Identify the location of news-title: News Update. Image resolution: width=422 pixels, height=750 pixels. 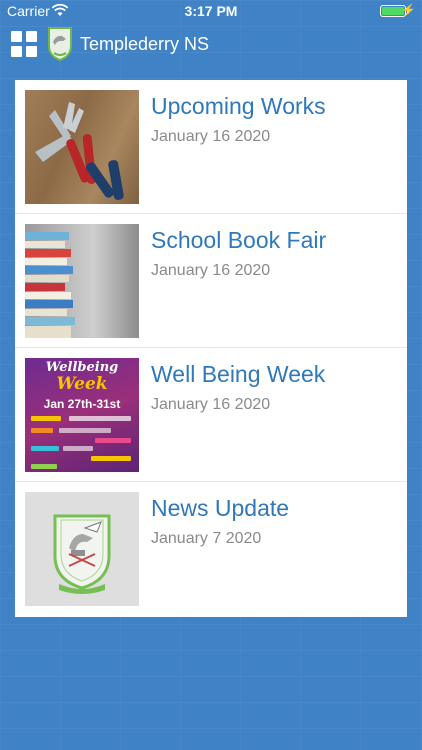
(220, 508).